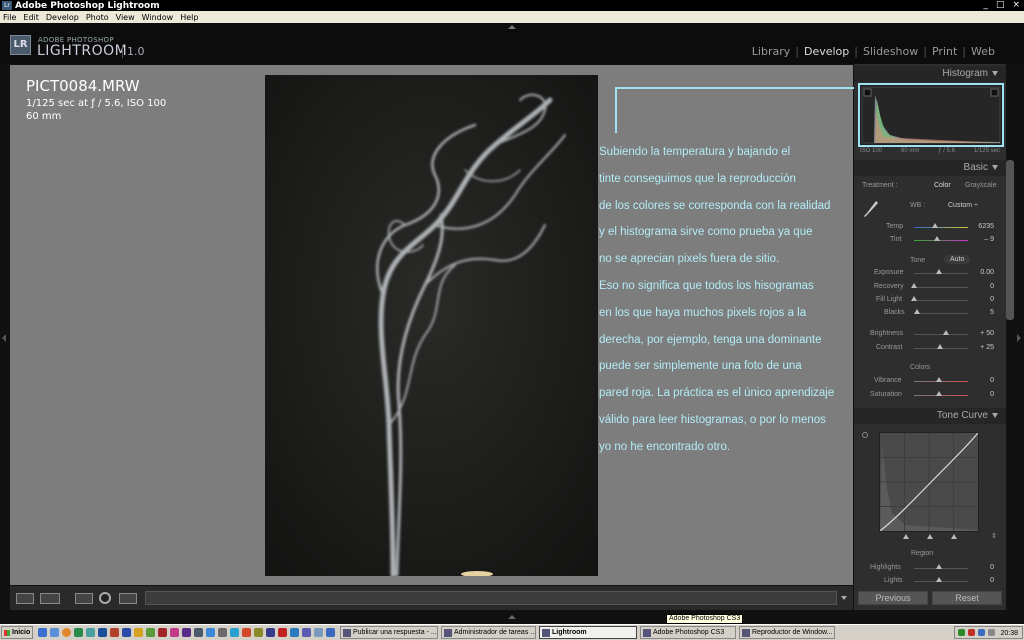 This screenshot has height=640, width=1024. I want to click on module-library: Library, so click(771, 51).